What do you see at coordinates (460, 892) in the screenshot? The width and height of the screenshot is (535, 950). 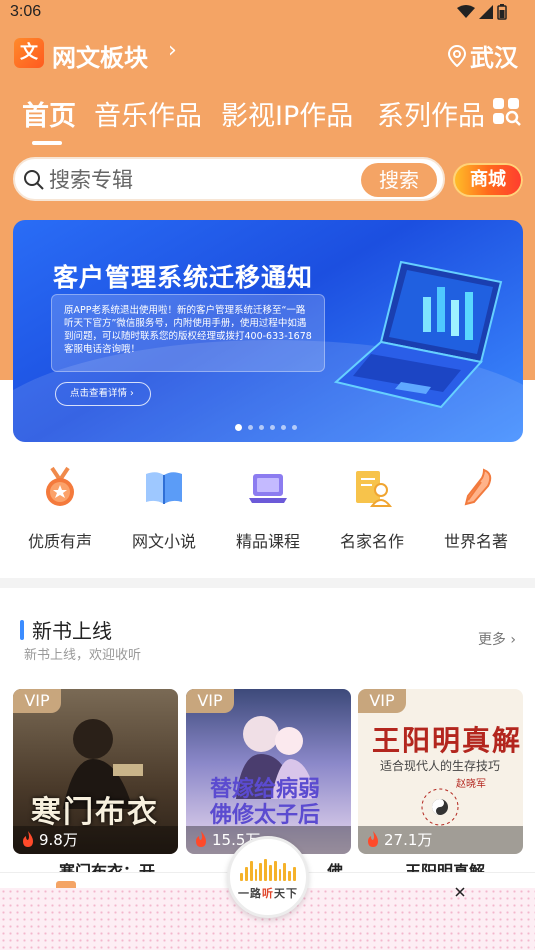 I see `close-icon` at bounding box center [460, 892].